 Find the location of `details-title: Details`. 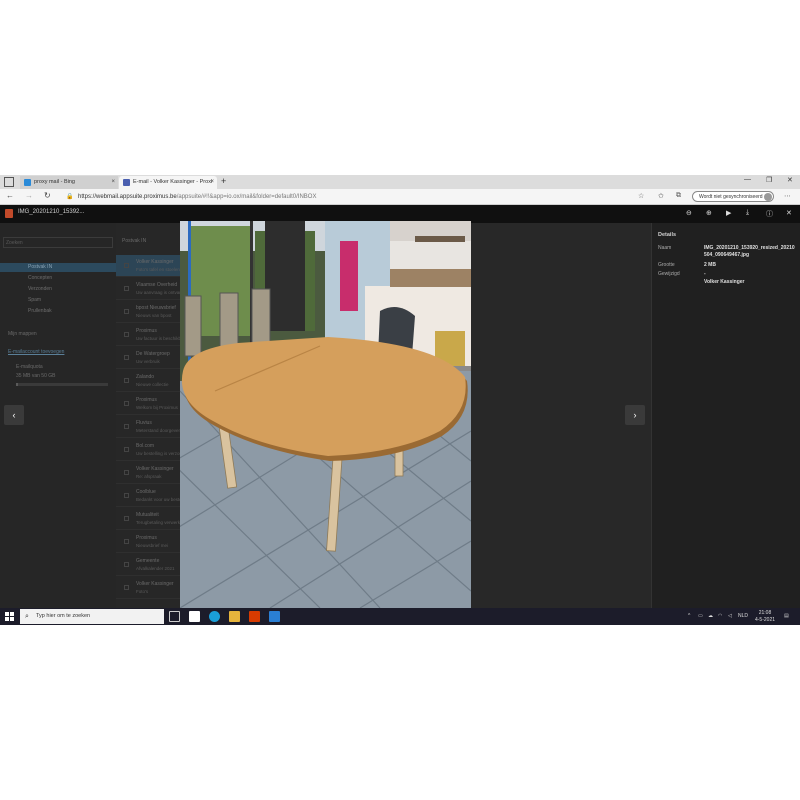

details-title: Details is located at coordinates (667, 235).